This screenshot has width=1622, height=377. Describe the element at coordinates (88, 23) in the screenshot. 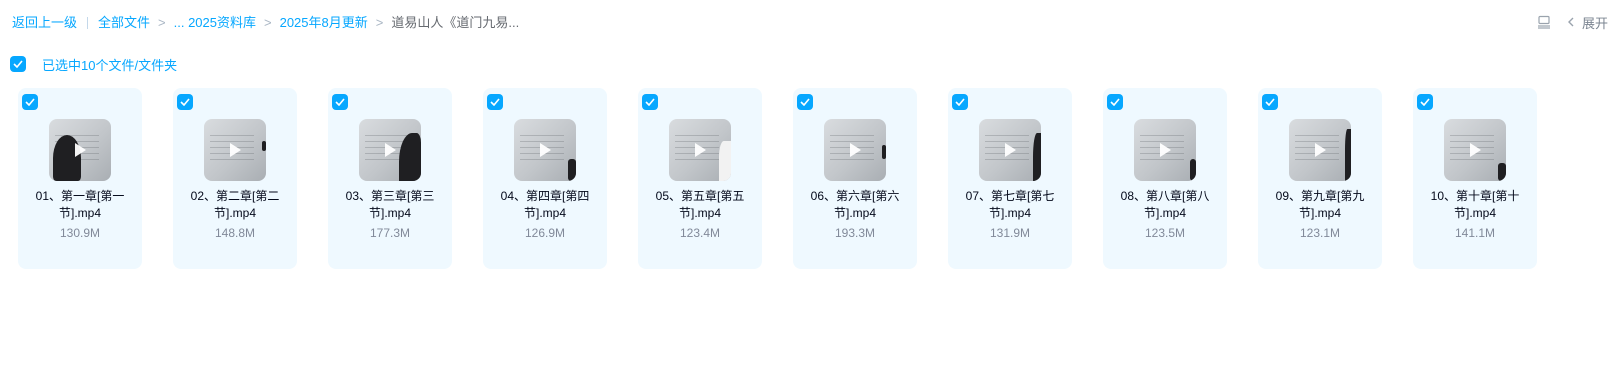

I see `breadcrumb-divider` at that location.